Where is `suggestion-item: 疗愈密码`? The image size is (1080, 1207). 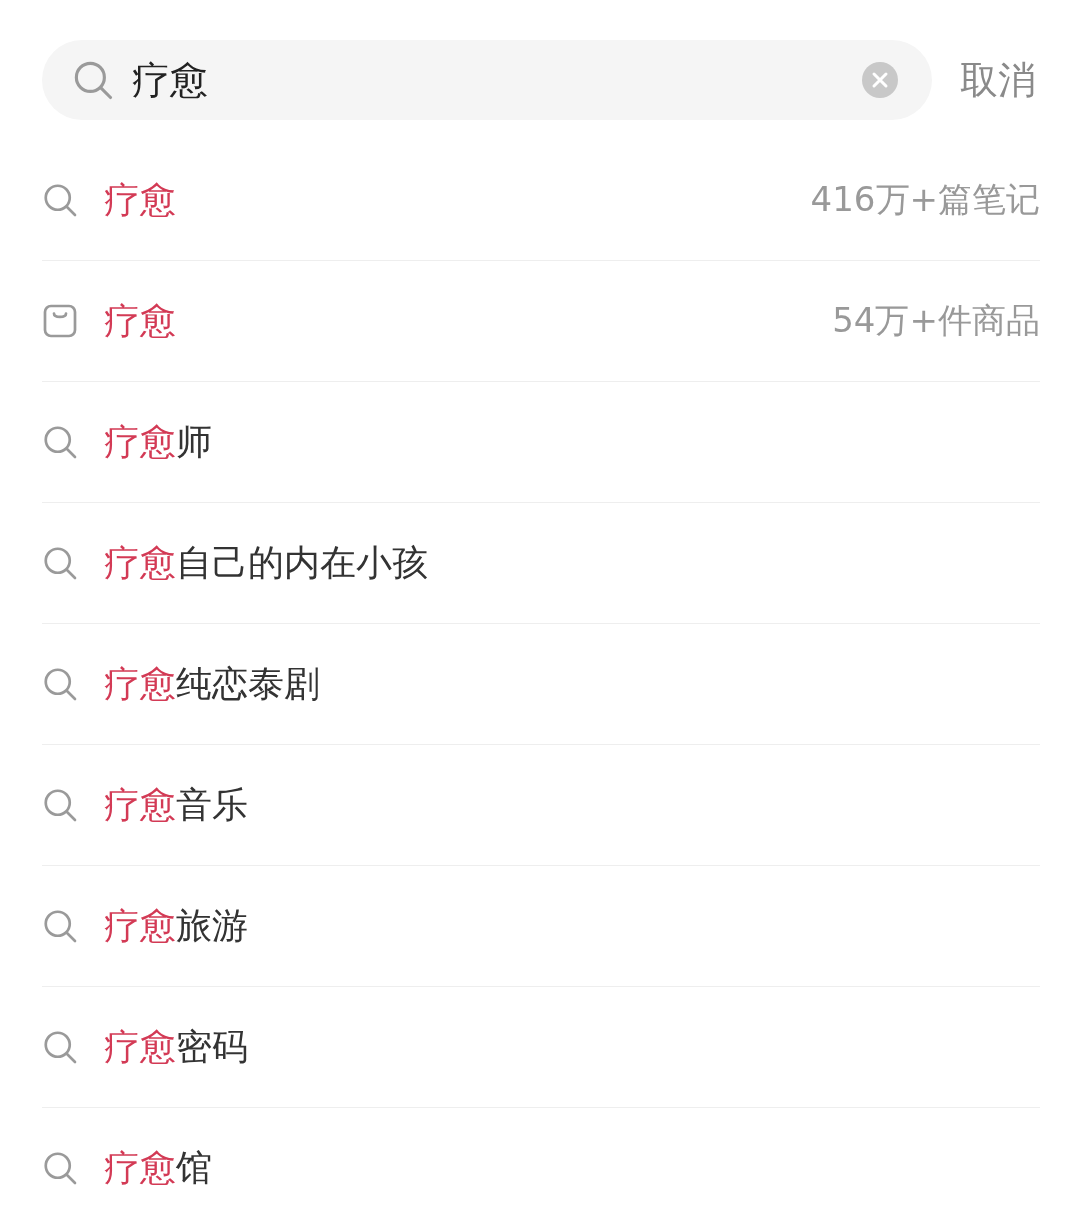 suggestion-item: 疗愈密码 is located at coordinates (541, 1047).